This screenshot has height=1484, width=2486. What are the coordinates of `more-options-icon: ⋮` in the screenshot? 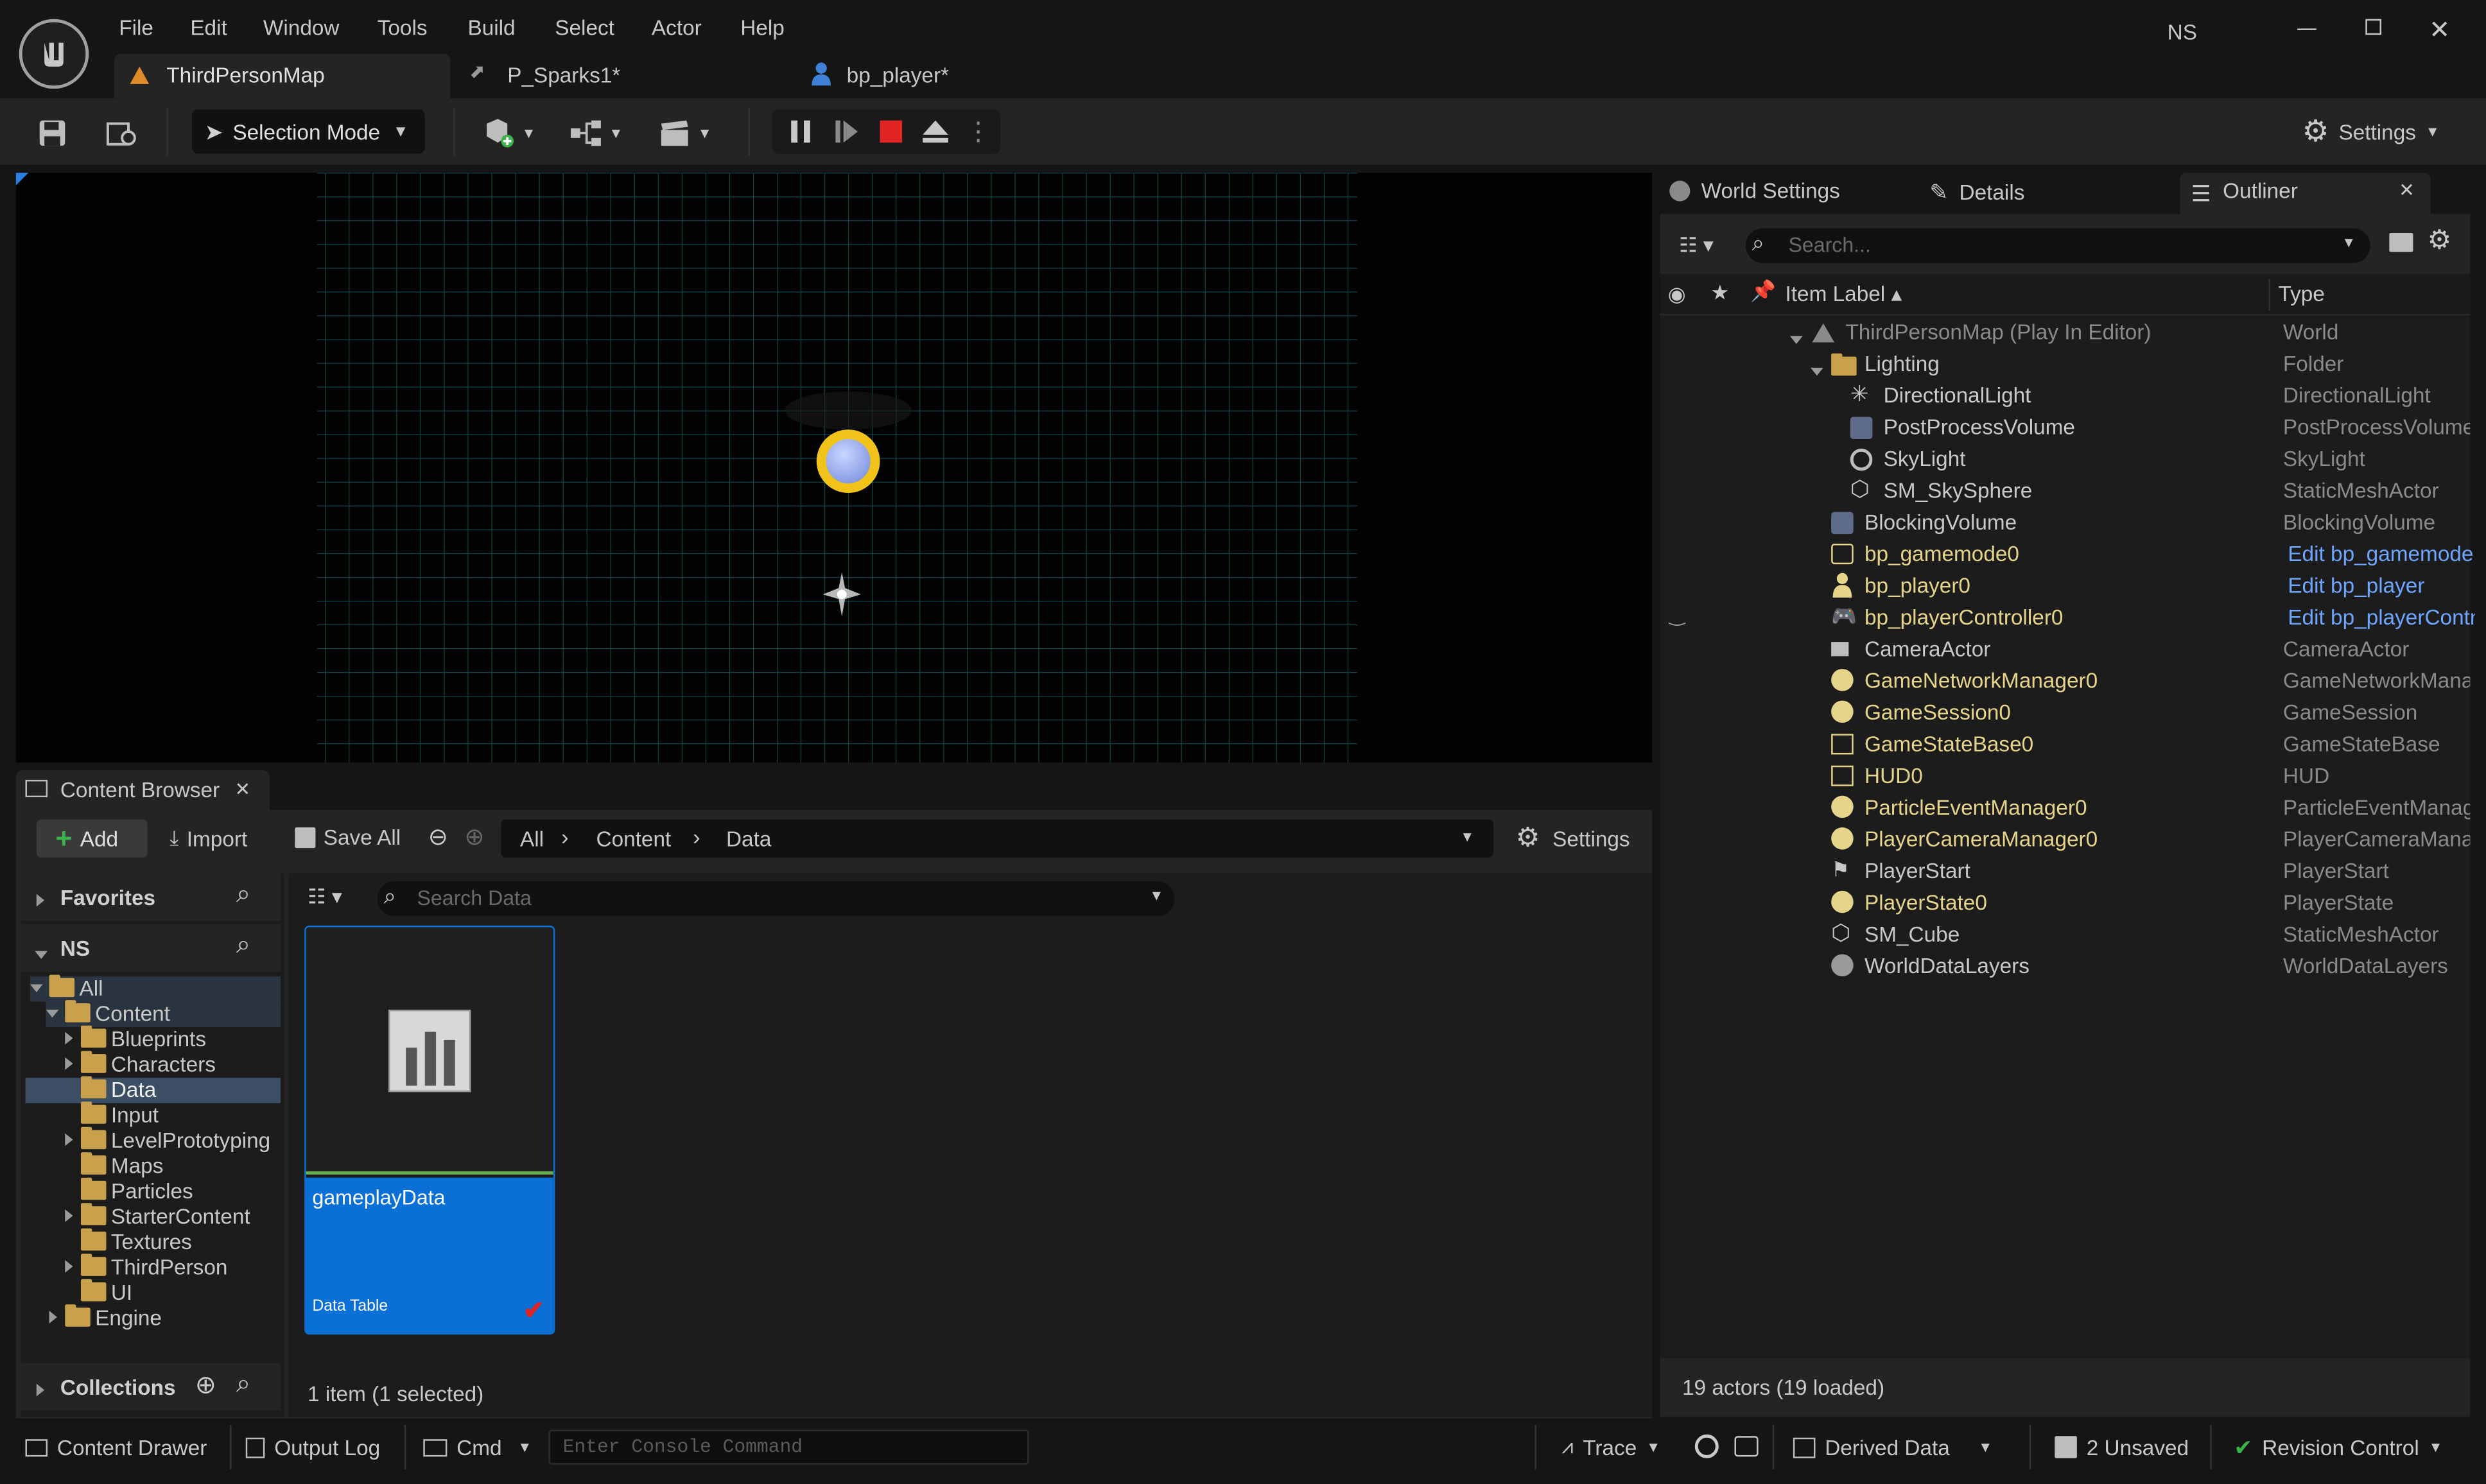 It's located at (978, 131).